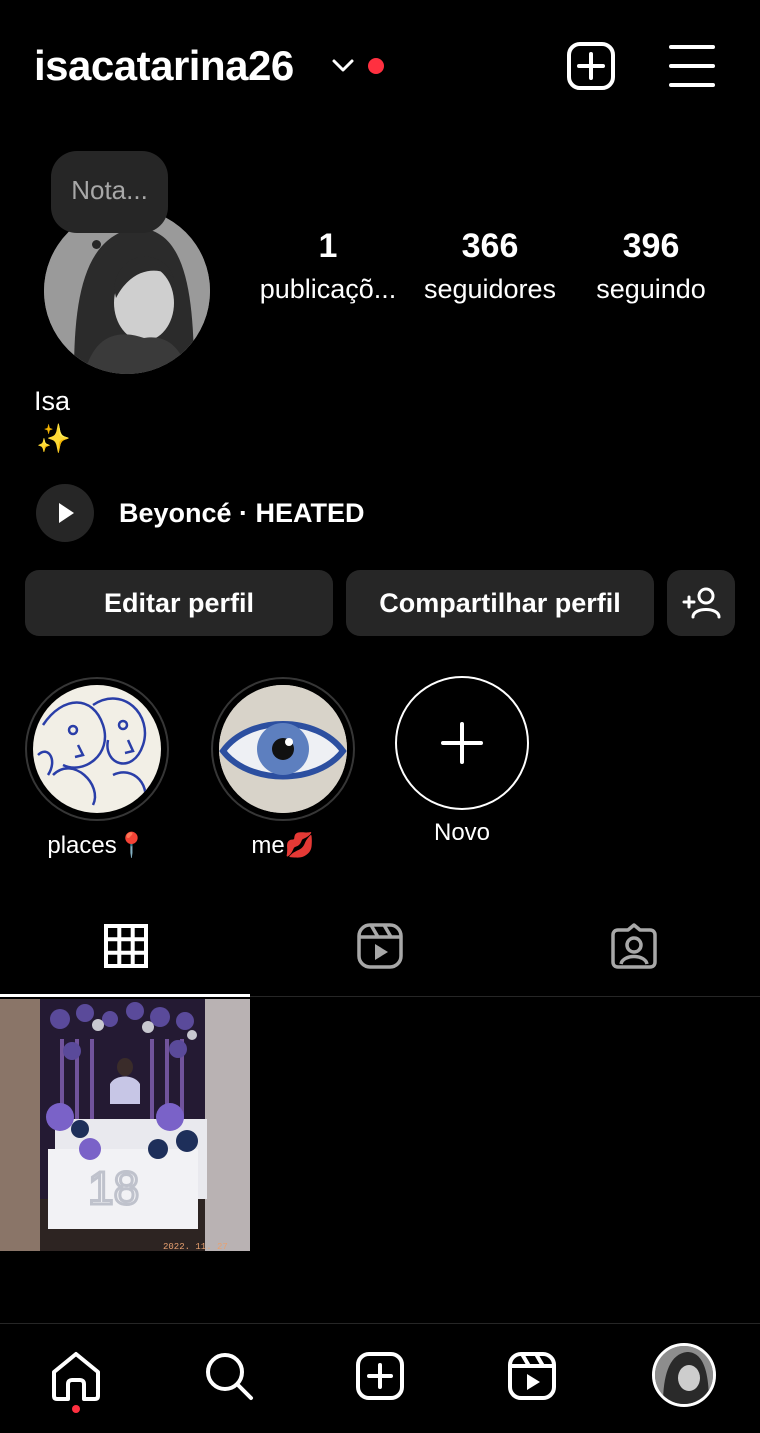 The width and height of the screenshot is (760, 1433). I want to click on share-profile-button: Compartilhar perfil, so click(500, 603).